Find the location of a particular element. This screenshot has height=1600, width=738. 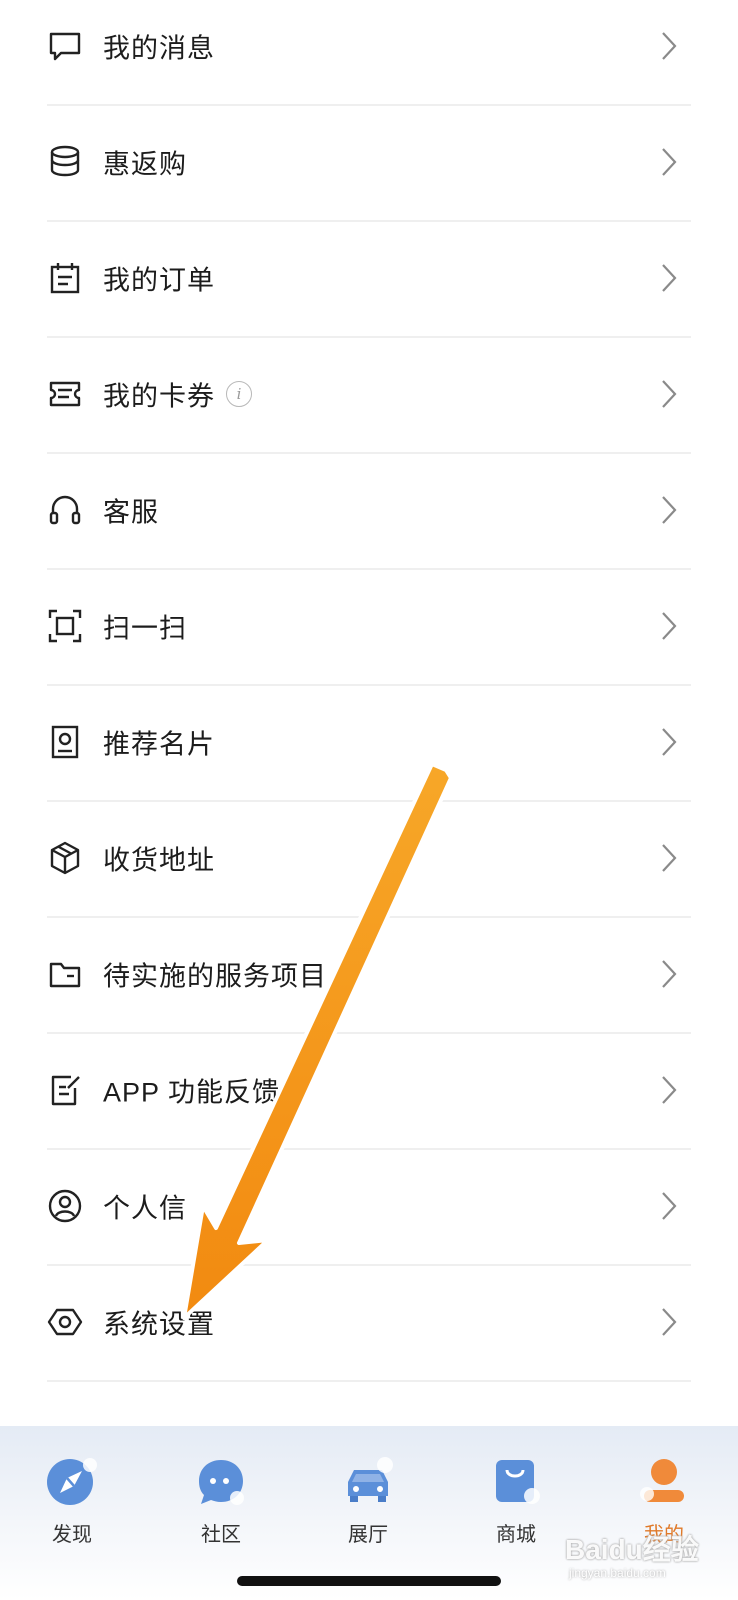

watermark: Baidu经验 jingyan.baidu.com is located at coordinates (640, 1560).